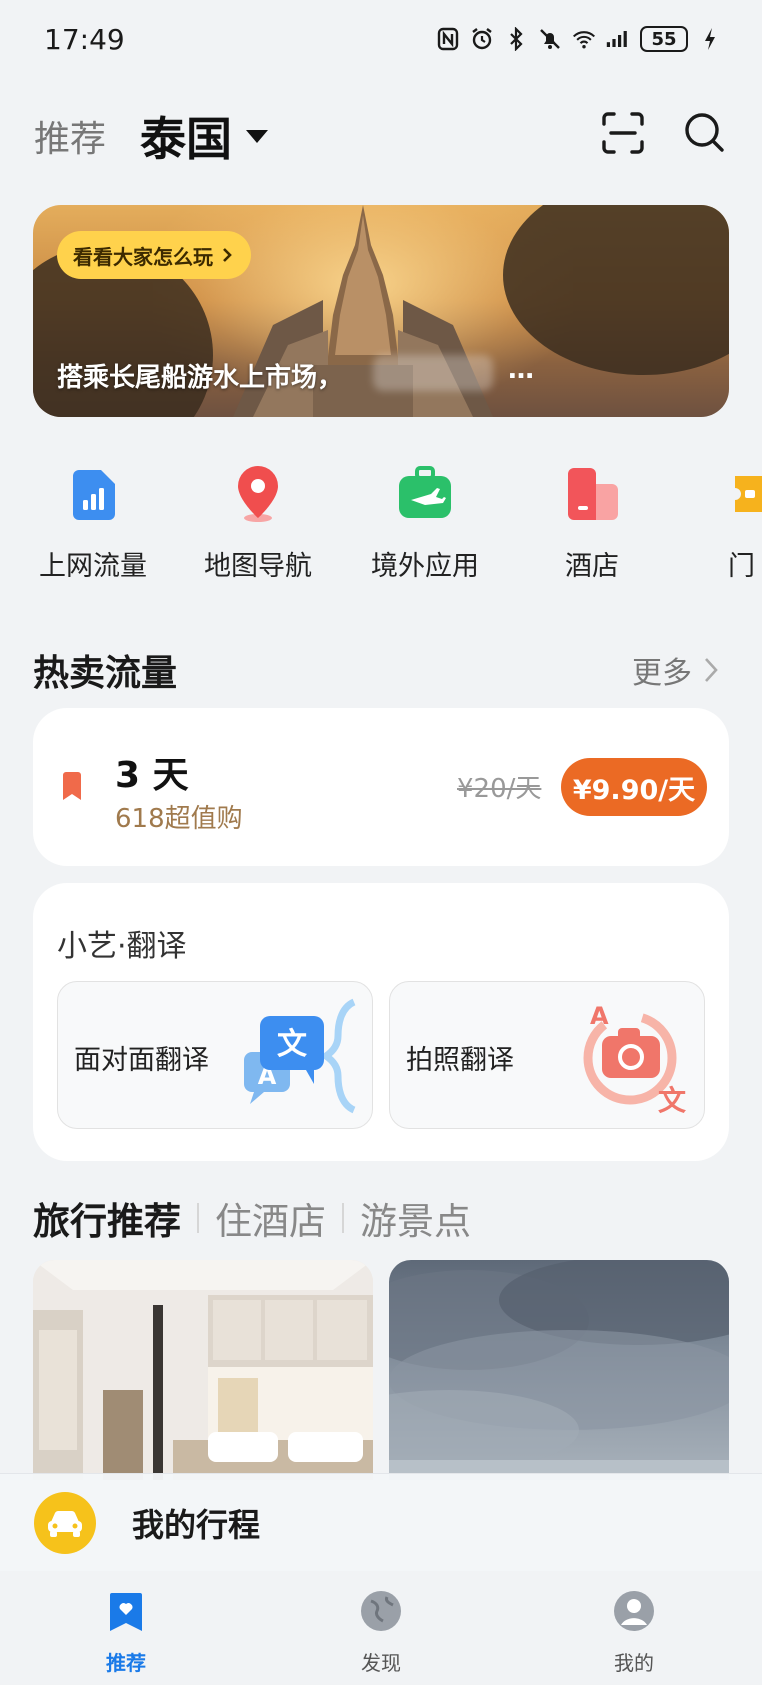  I want to click on face-to-face-translate-icon: A 文, so click(300, 1056).